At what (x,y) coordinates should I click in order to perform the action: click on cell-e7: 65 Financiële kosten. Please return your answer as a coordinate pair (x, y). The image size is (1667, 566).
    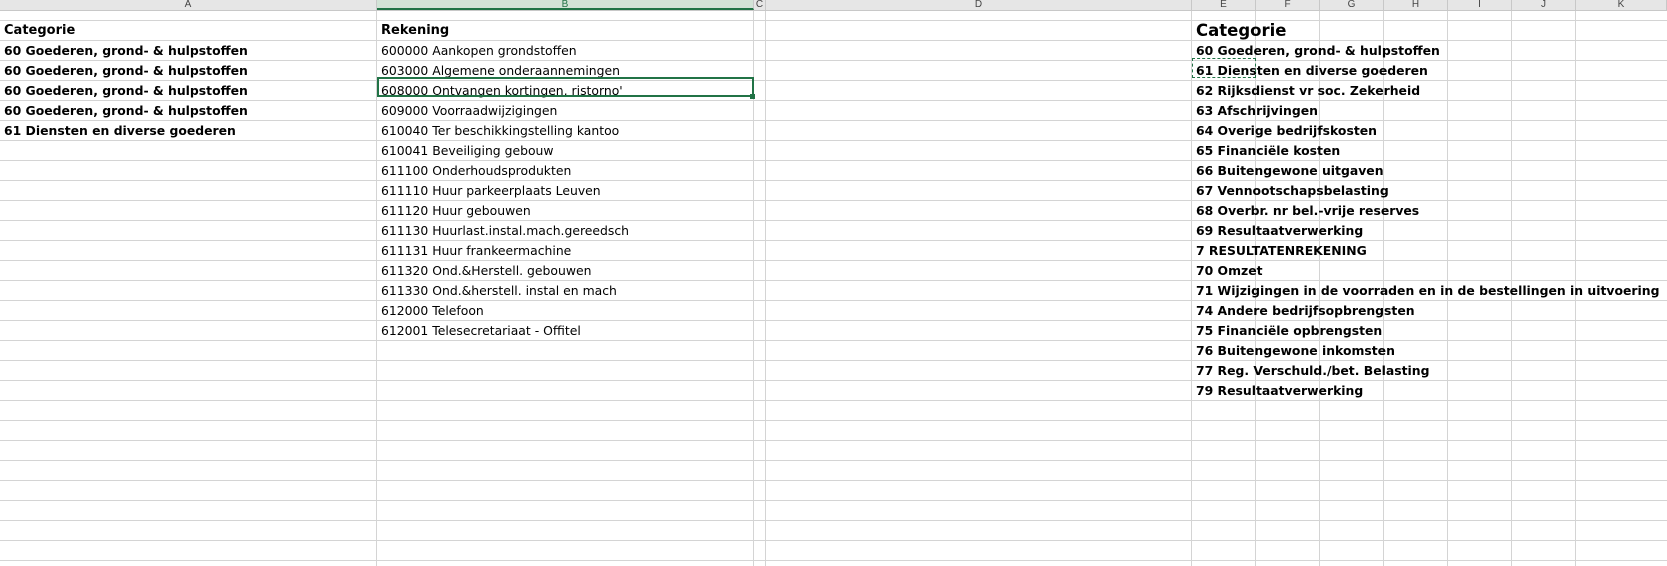
    Looking at the image, I should click on (1268, 150).